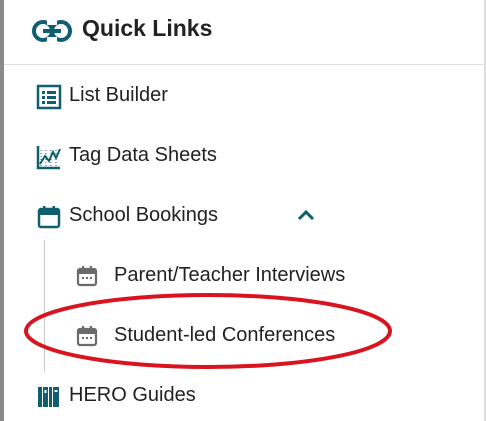  Describe the element at coordinates (244, 156) in the screenshot. I see `menu-item-tag-data-sheets: Tag Data Sheets` at that location.